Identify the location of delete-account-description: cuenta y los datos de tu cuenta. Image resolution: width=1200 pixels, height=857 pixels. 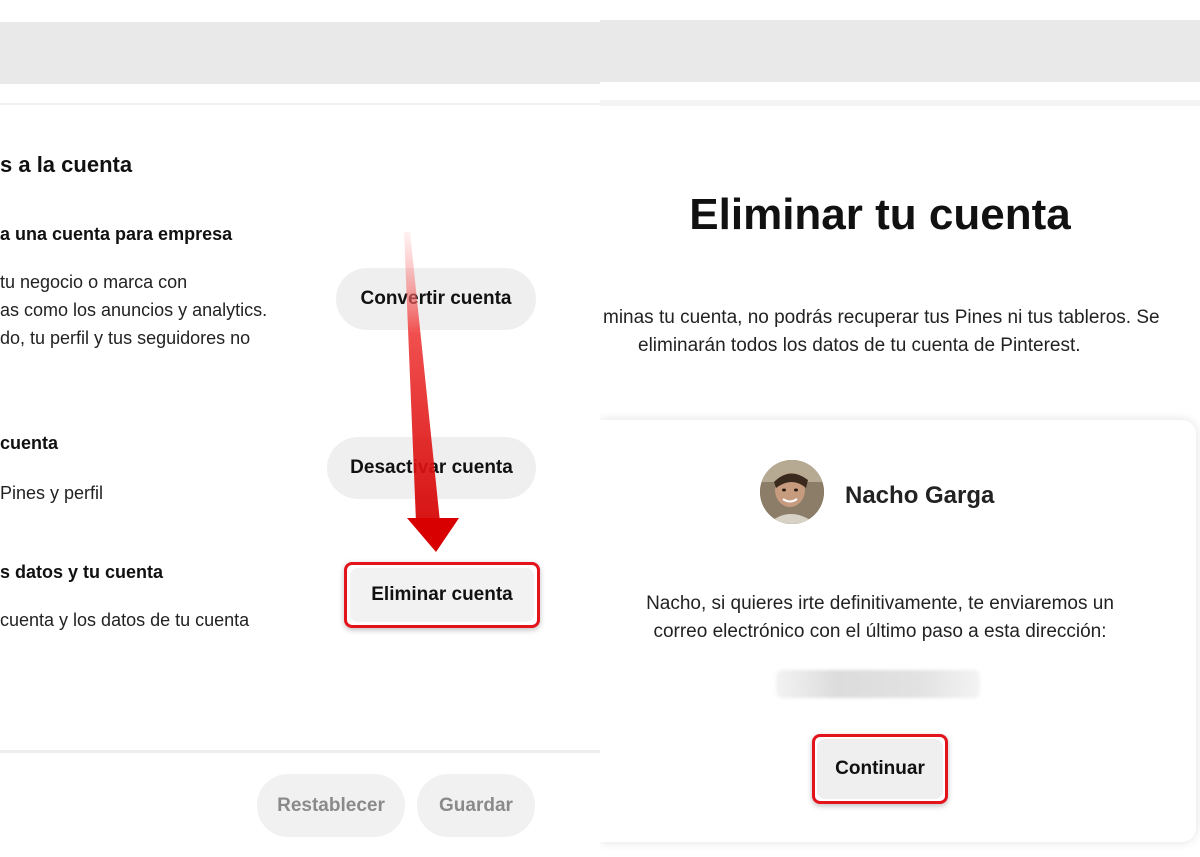
(124, 620).